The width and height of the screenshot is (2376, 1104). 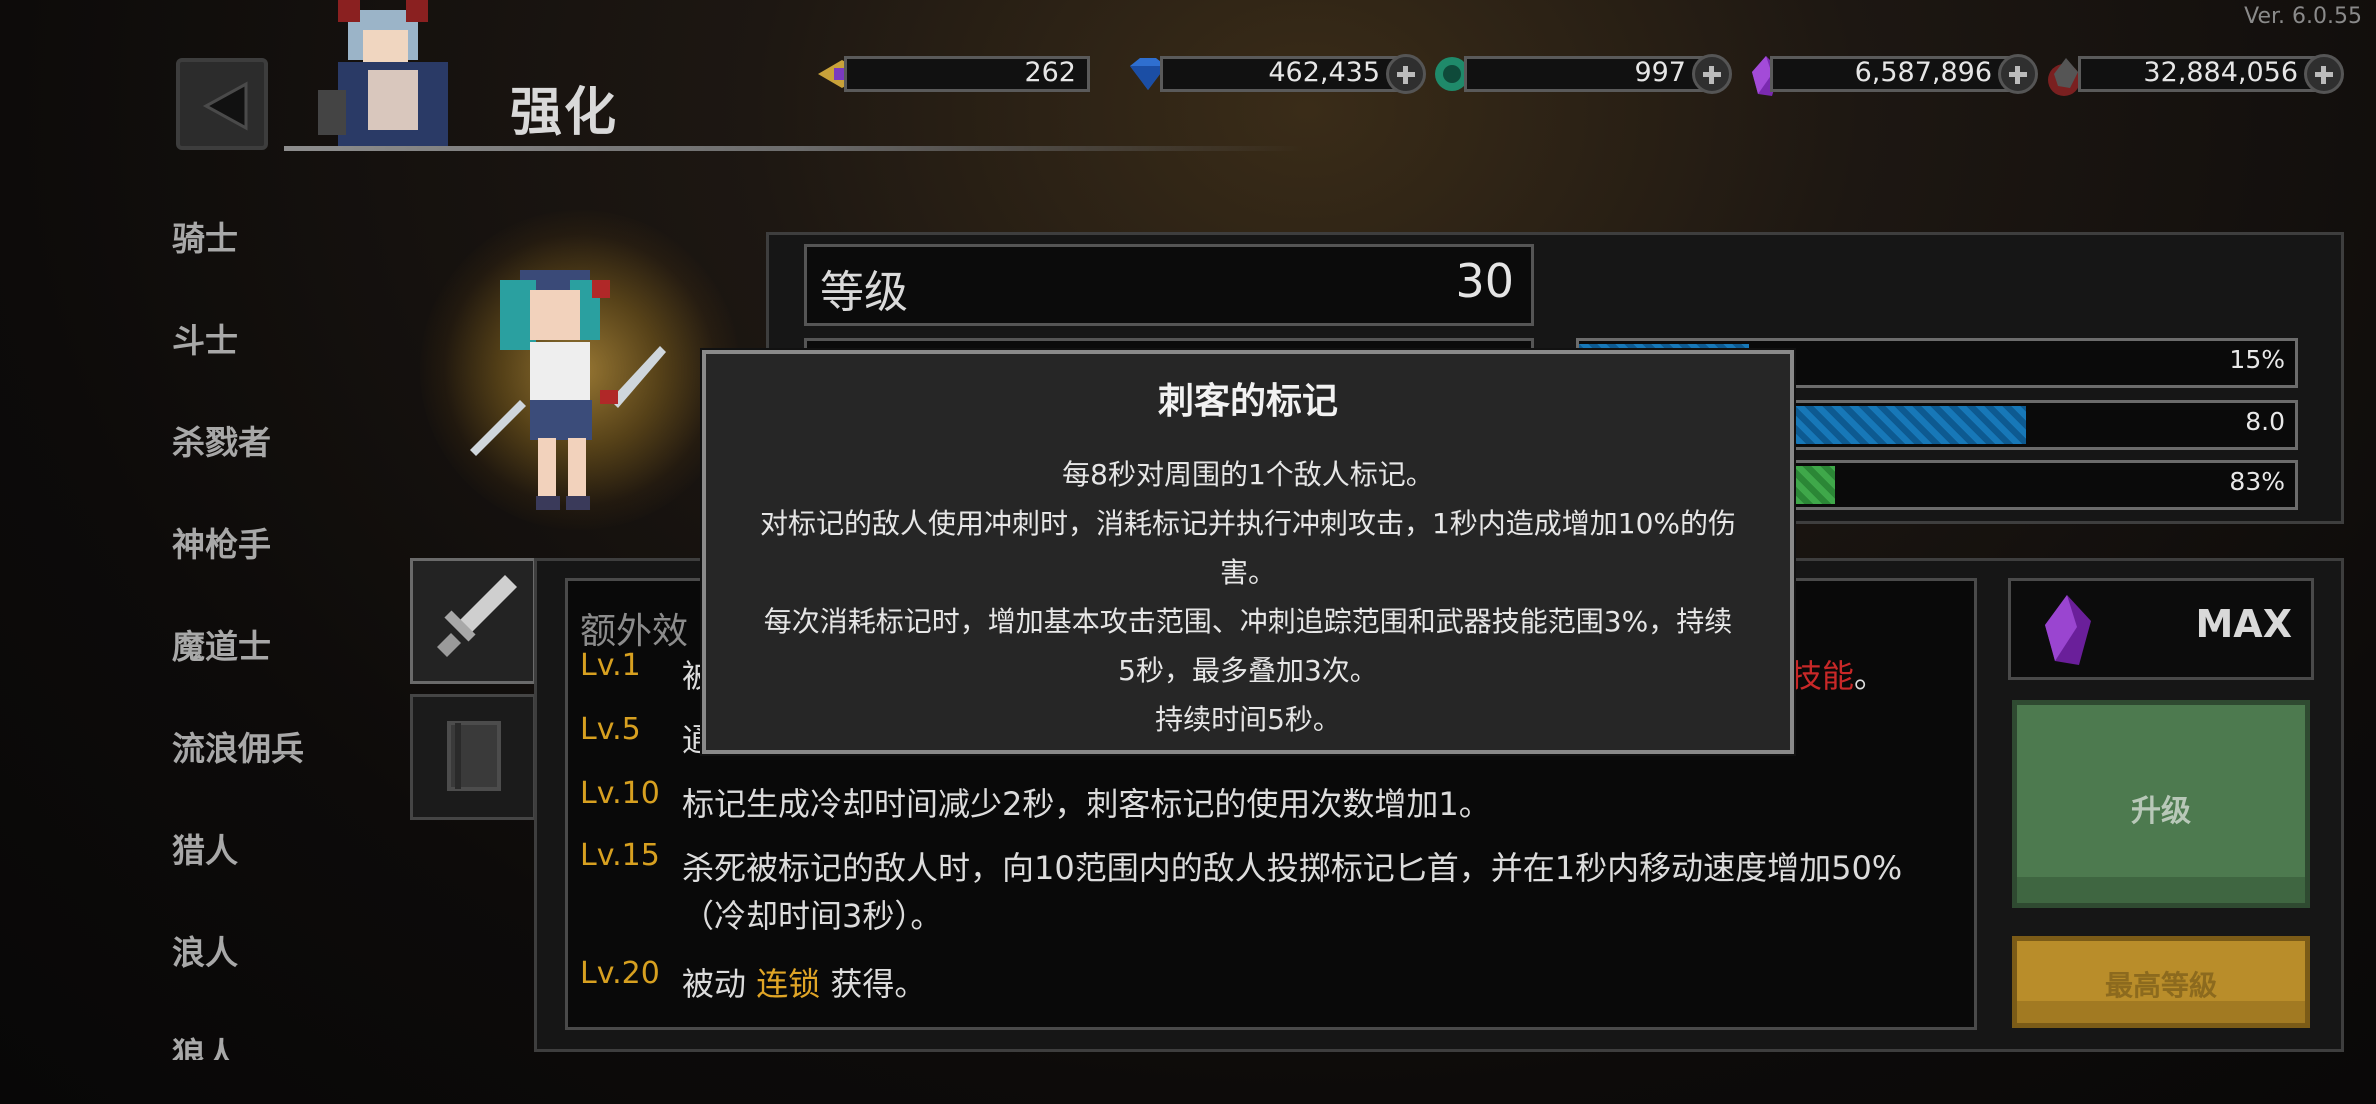 I want to click on level-value: 30, so click(x=1484, y=281).